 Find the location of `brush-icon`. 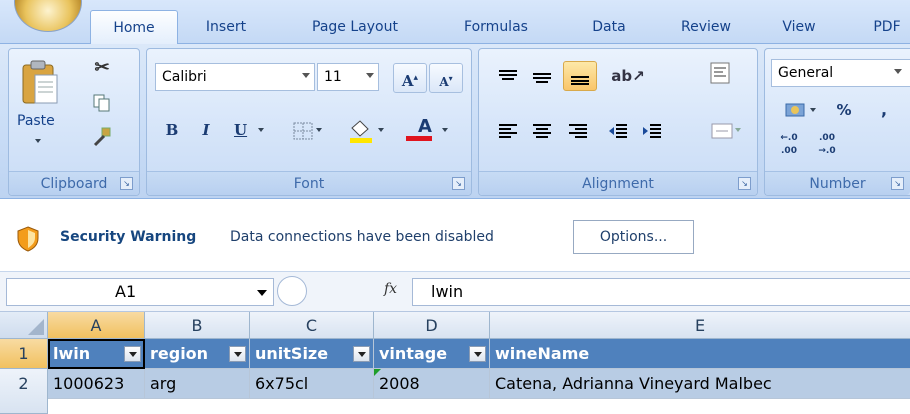

brush-icon is located at coordinates (102, 137).